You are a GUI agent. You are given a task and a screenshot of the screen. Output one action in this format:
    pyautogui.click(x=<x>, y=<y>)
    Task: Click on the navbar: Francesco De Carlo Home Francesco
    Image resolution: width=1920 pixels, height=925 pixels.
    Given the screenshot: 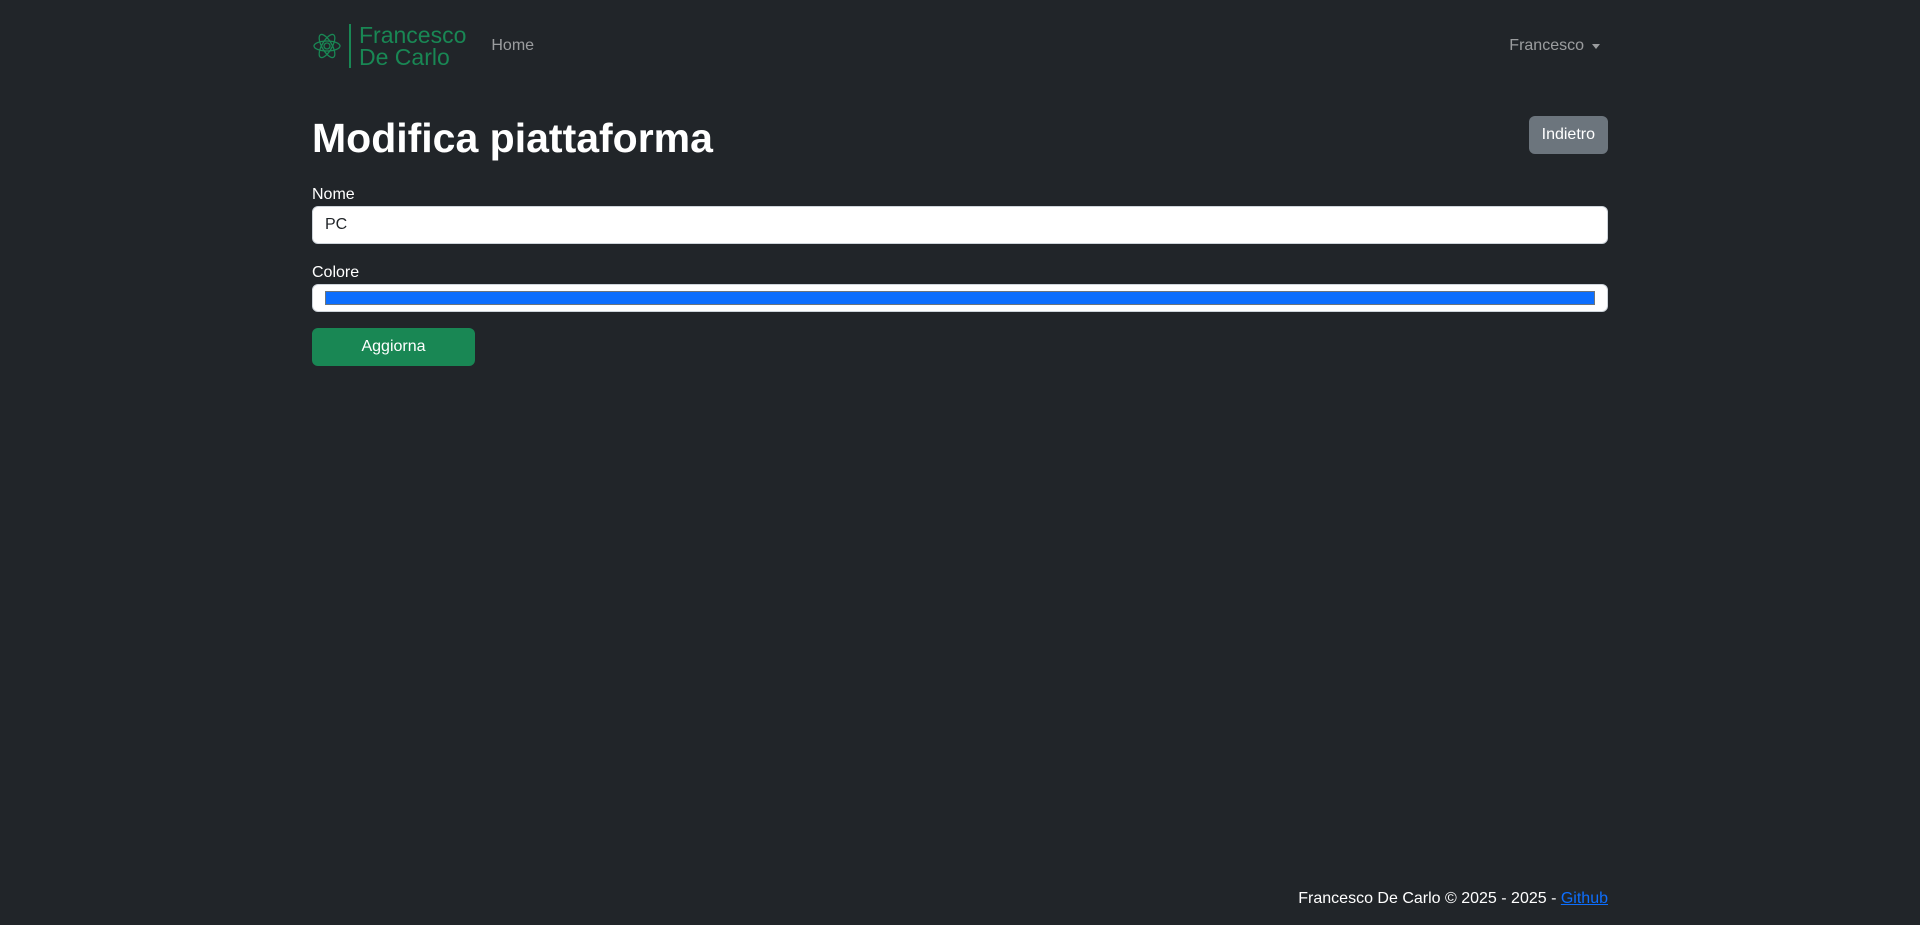 What is the action you would take?
    pyautogui.click(x=960, y=46)
    